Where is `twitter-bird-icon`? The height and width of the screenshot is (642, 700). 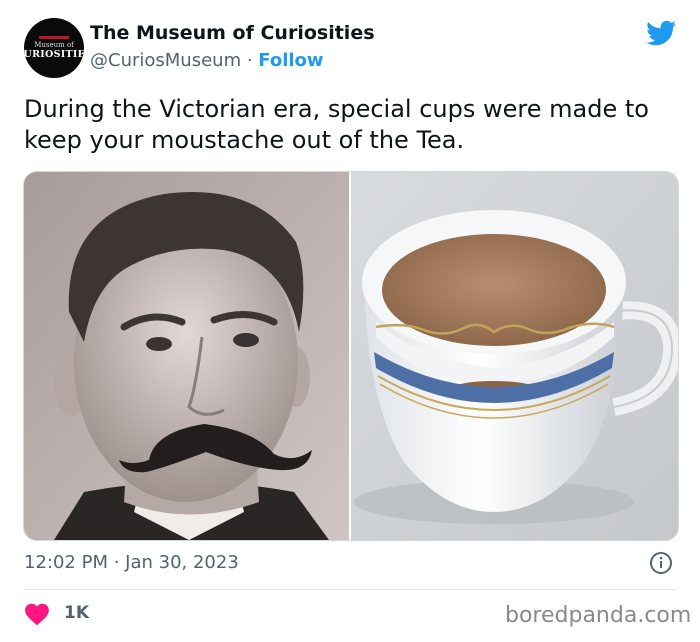
twitter-bird-icon is located at coordinates (661, 33).